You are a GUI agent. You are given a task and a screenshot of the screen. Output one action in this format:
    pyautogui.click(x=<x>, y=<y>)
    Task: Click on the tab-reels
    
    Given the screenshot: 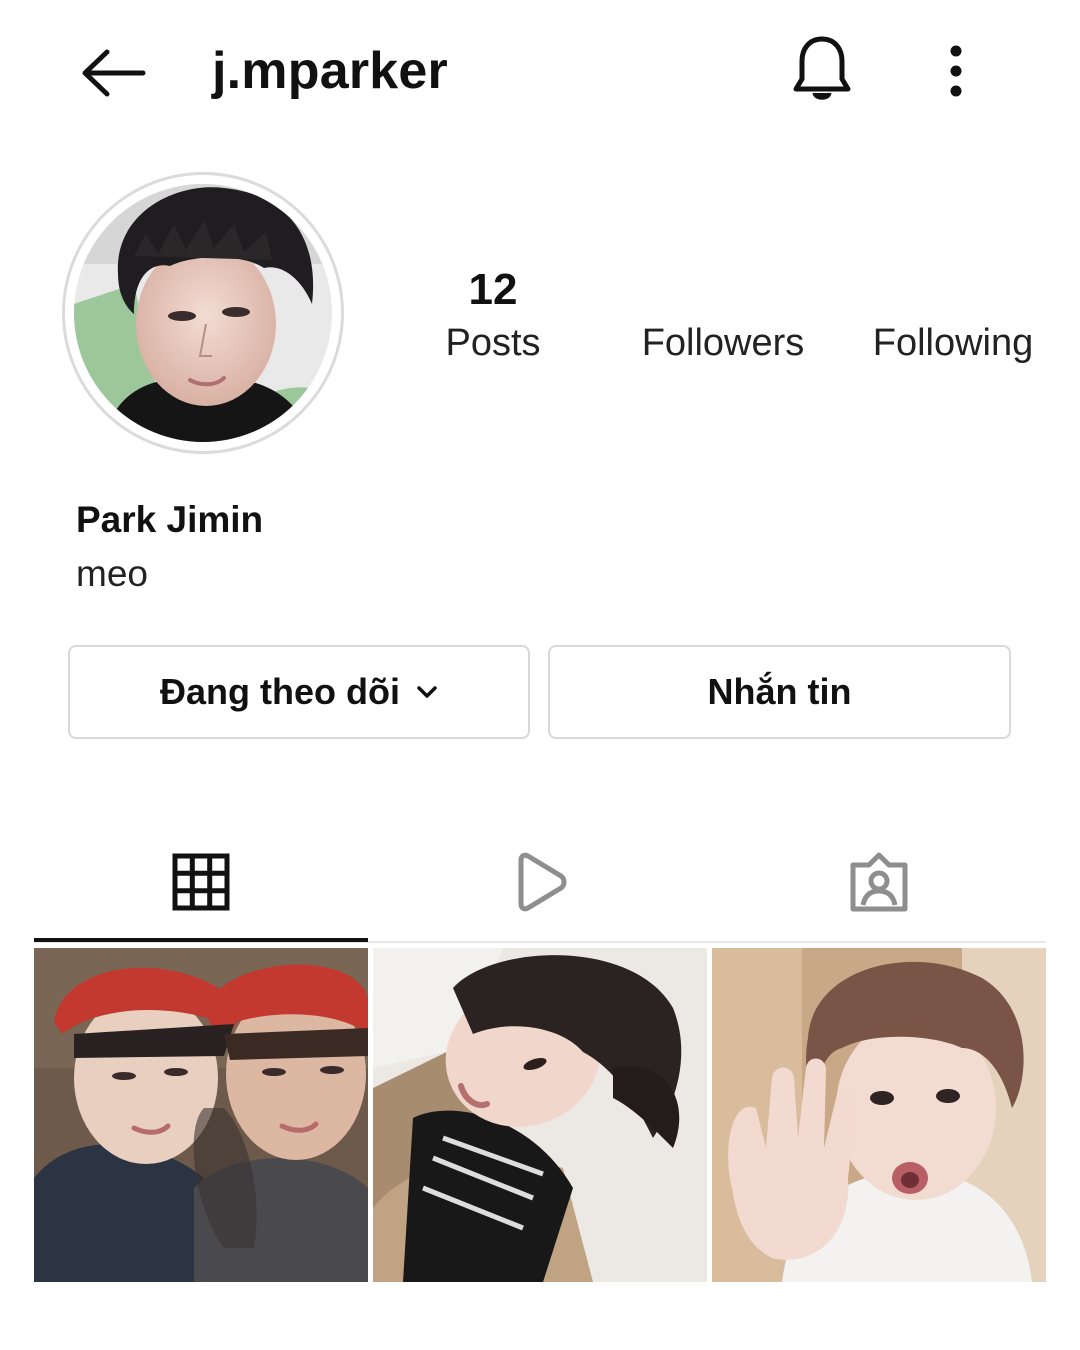 What is the action you would take?
    pyautogui.click(x=540, y=882)
    